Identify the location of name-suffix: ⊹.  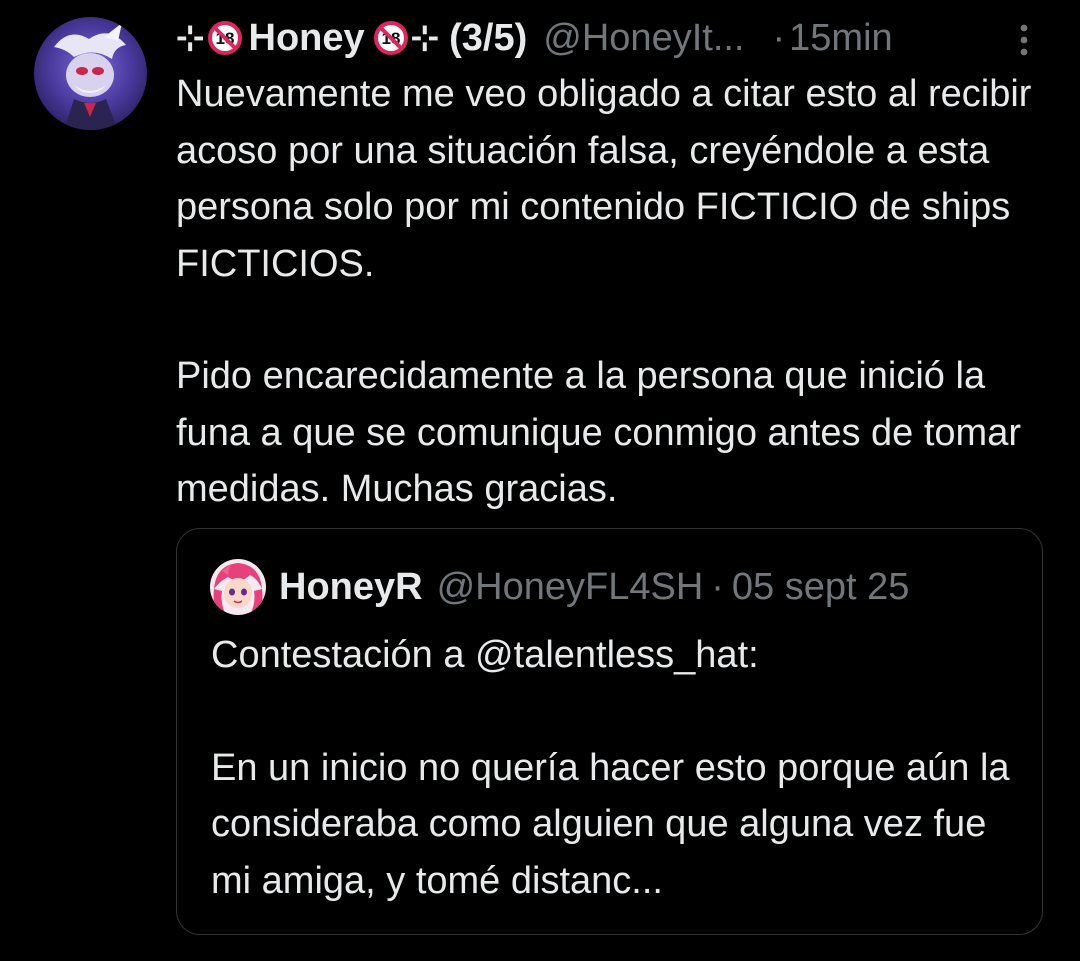
(425, 38).